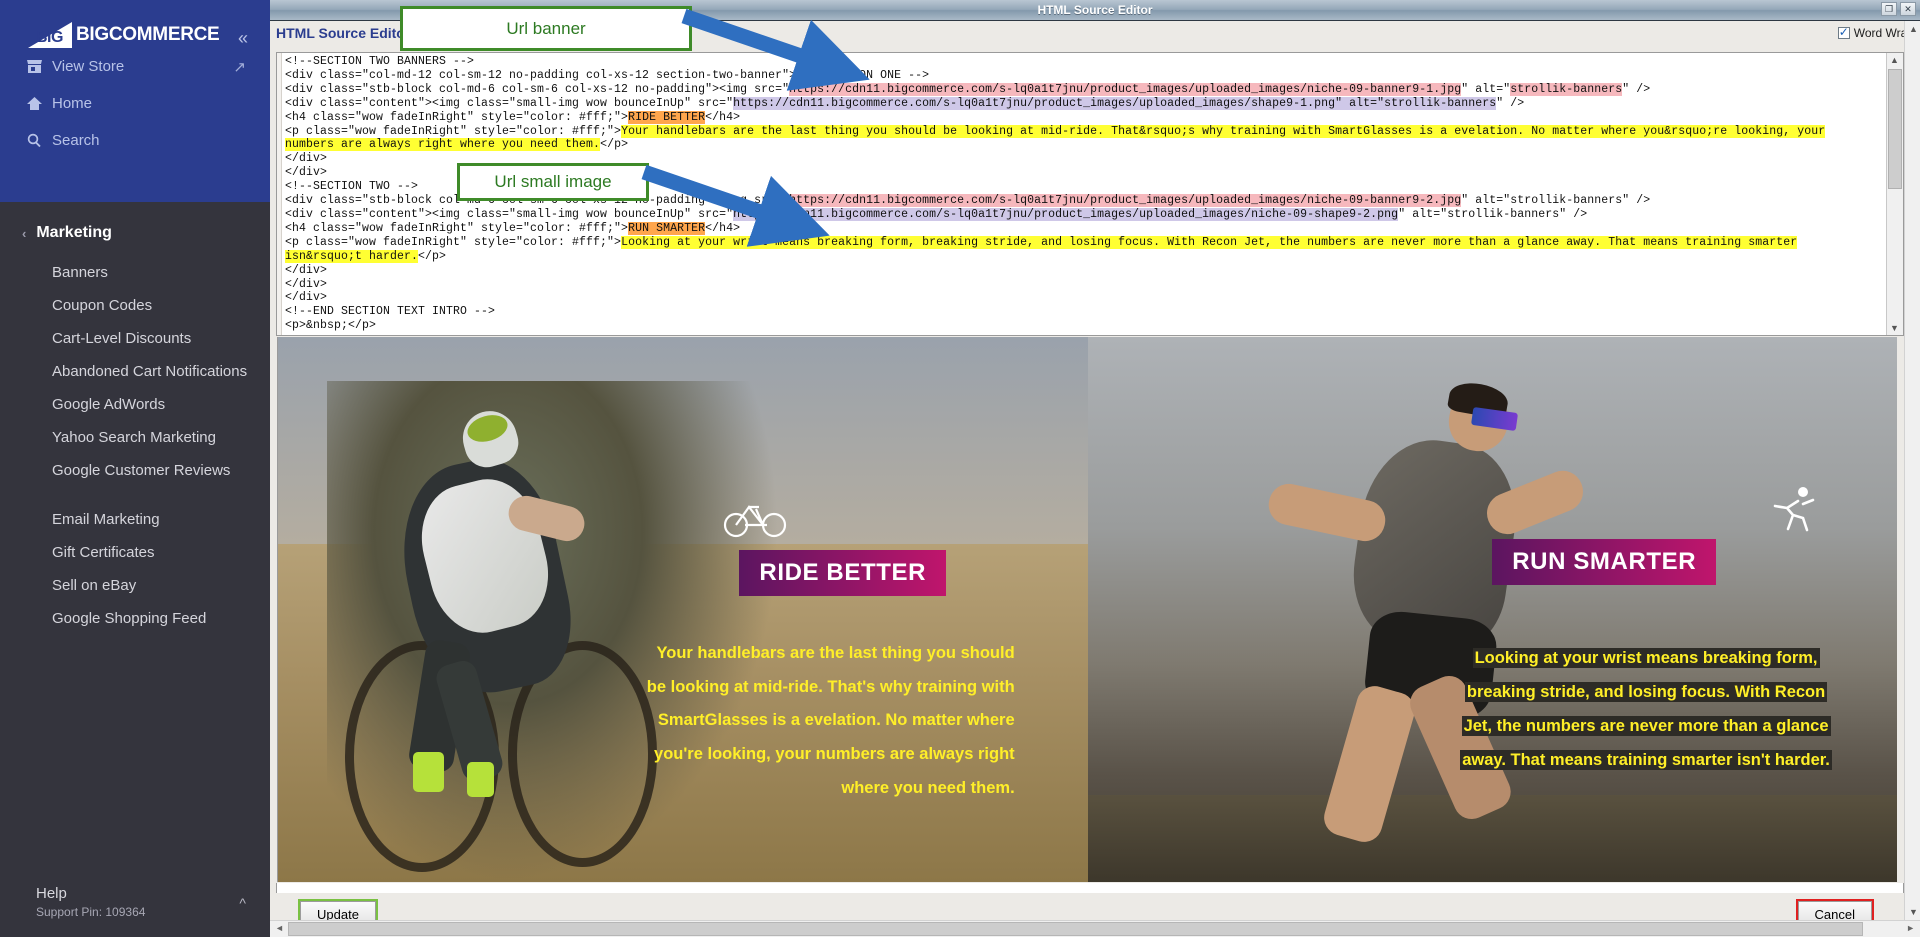 The width and height of the screenshot is (1920, 937). Describe the element at coordinates (76, 140) in the screenshot. I see `sidebar-label-search: Search` at that location.